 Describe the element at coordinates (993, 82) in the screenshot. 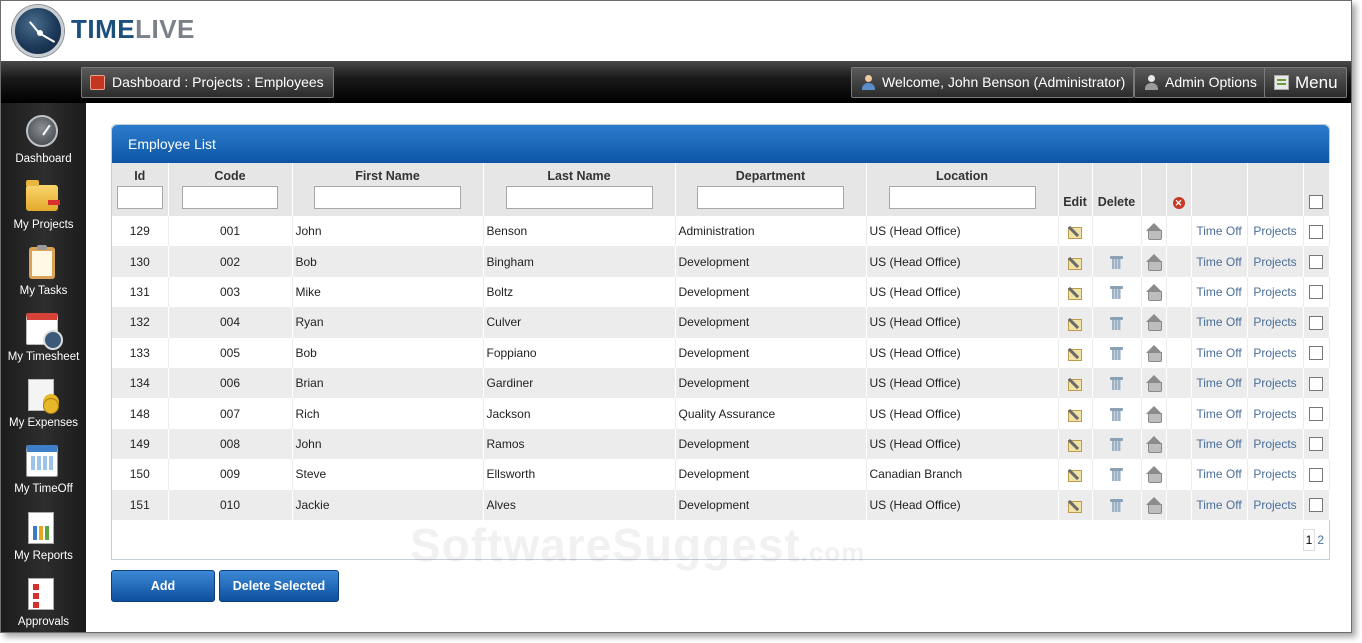

I see `welcome-user-button: Welcome, John Benson (Administrator)` at that location.